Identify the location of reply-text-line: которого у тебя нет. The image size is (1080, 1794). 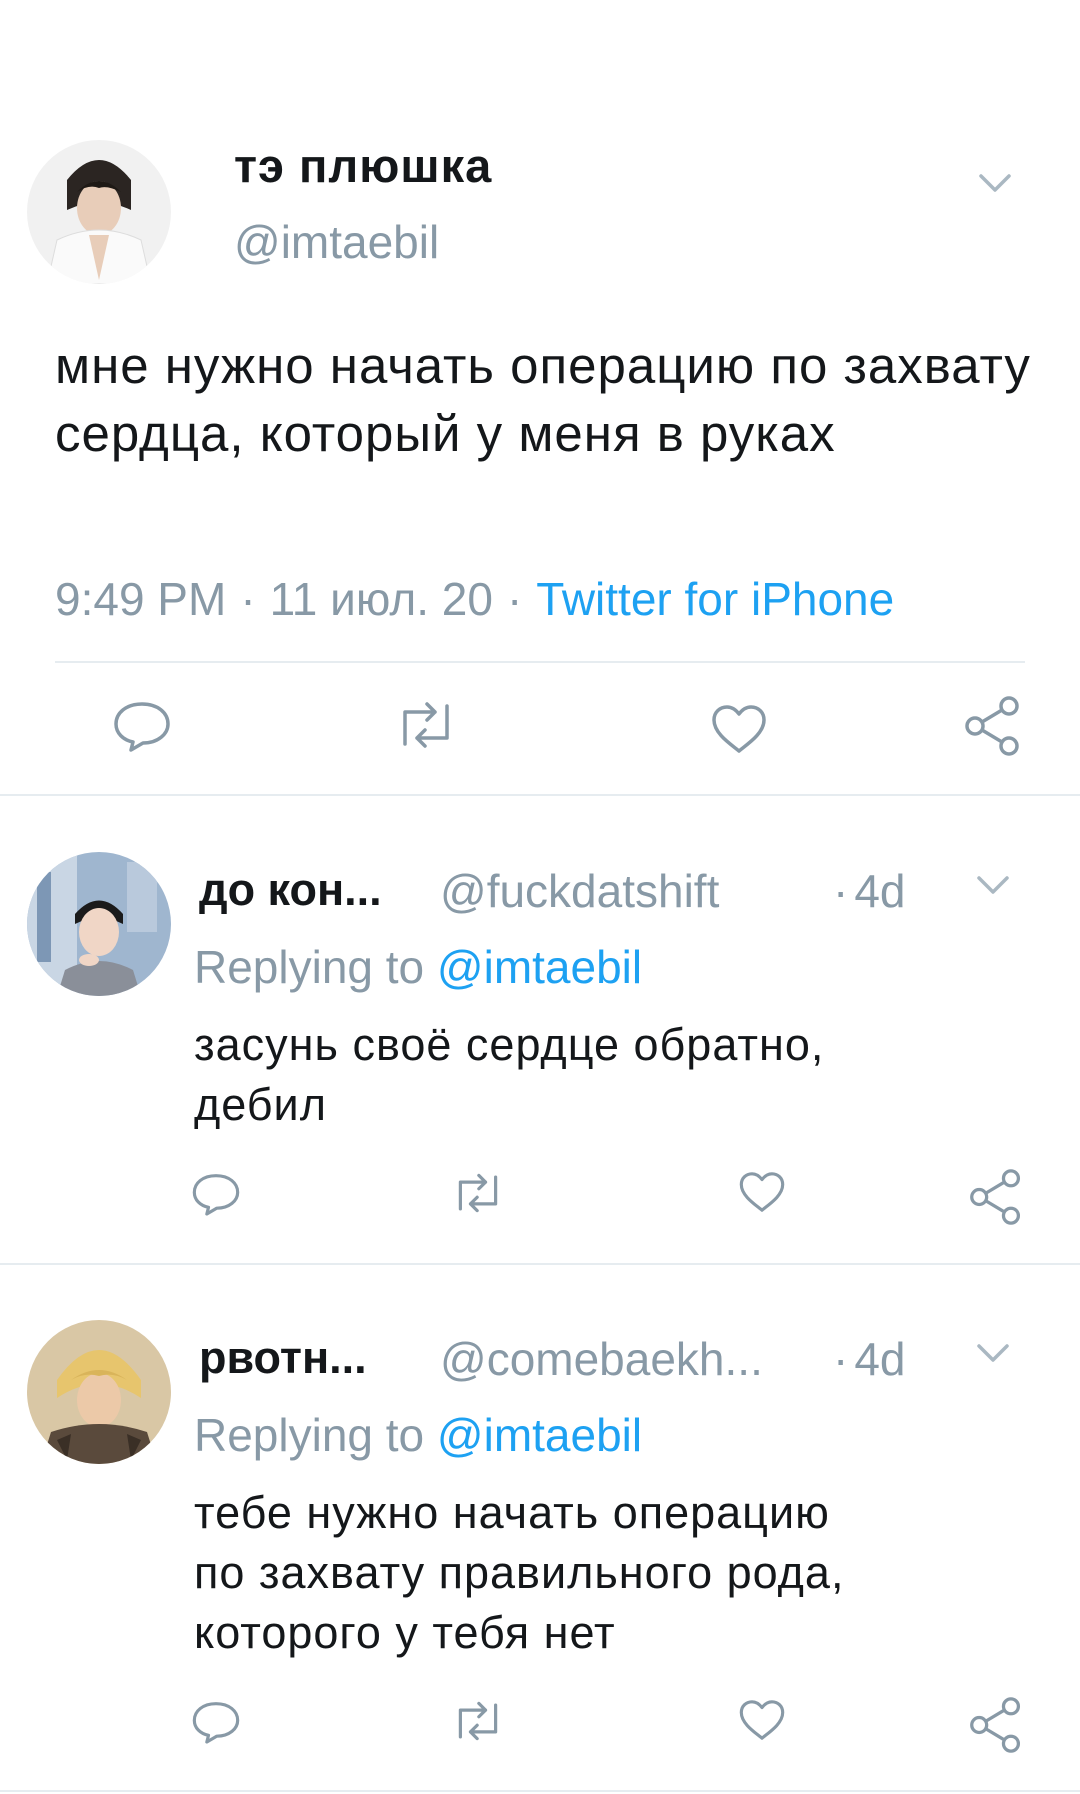
(405, 1632).